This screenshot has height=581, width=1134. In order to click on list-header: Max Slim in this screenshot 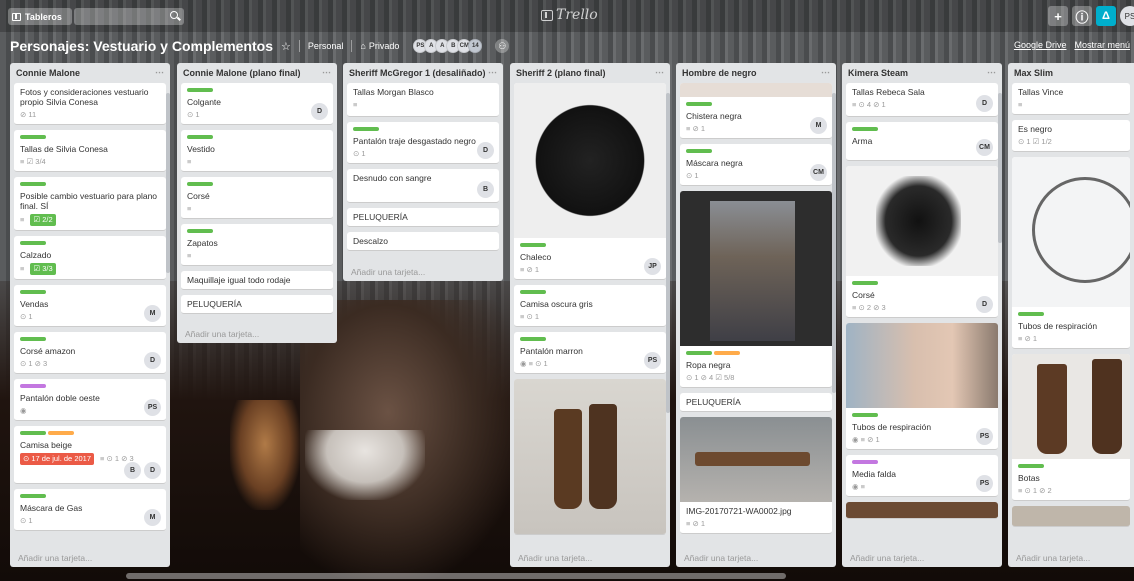, I will do `click(1071, 73)`.